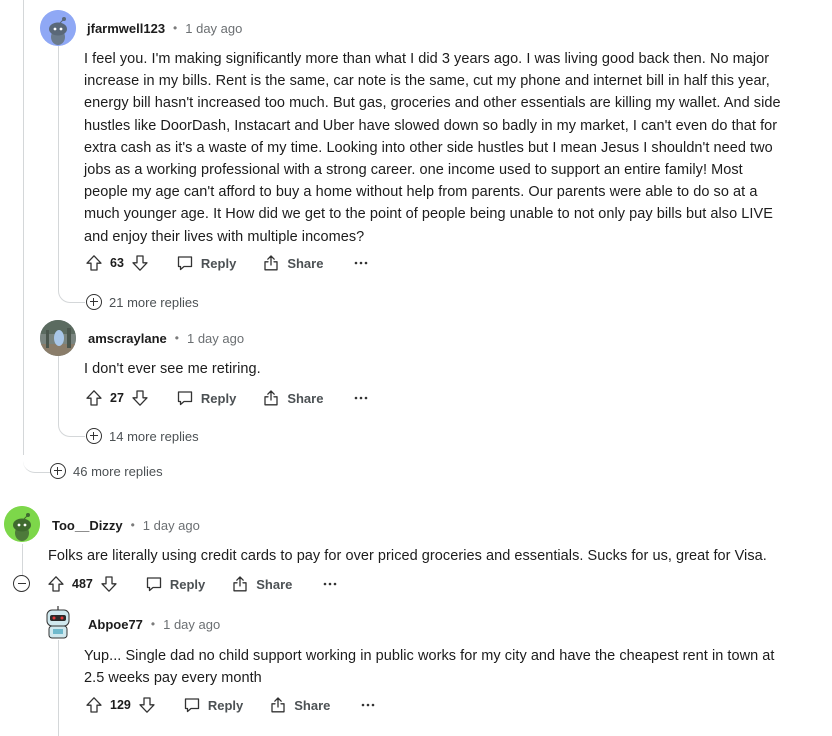 The height and width of the screenshot is (736, 832). I want to click on thread-curve-outer, so click(36, 456).